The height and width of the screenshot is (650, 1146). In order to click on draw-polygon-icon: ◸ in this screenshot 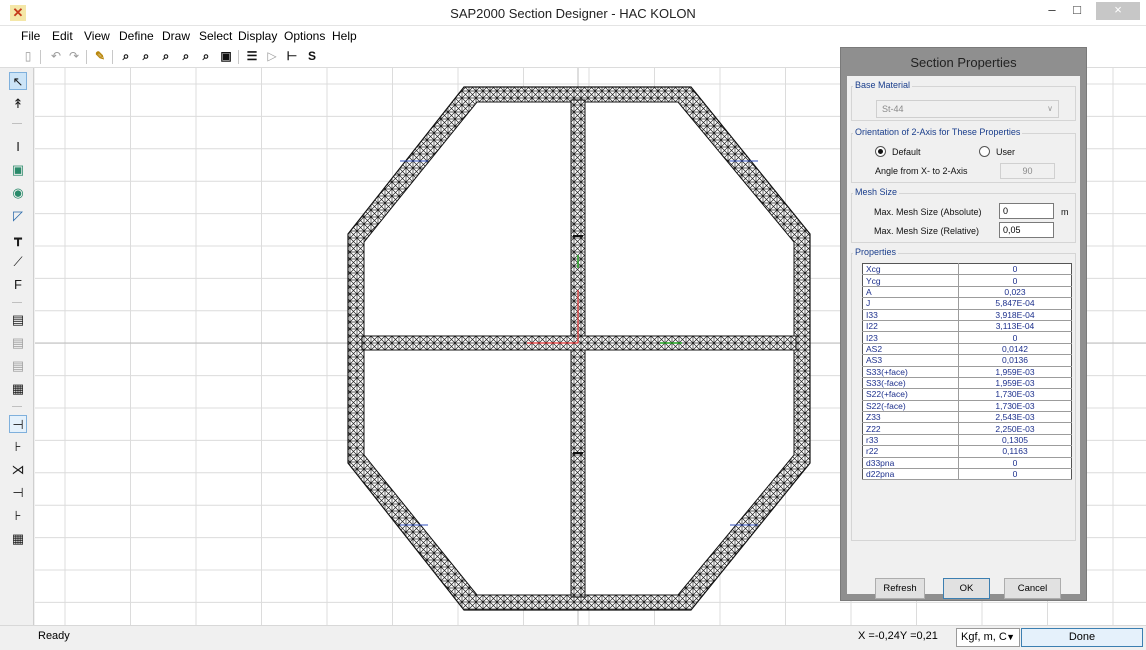, I will do `click(18, 216)`.